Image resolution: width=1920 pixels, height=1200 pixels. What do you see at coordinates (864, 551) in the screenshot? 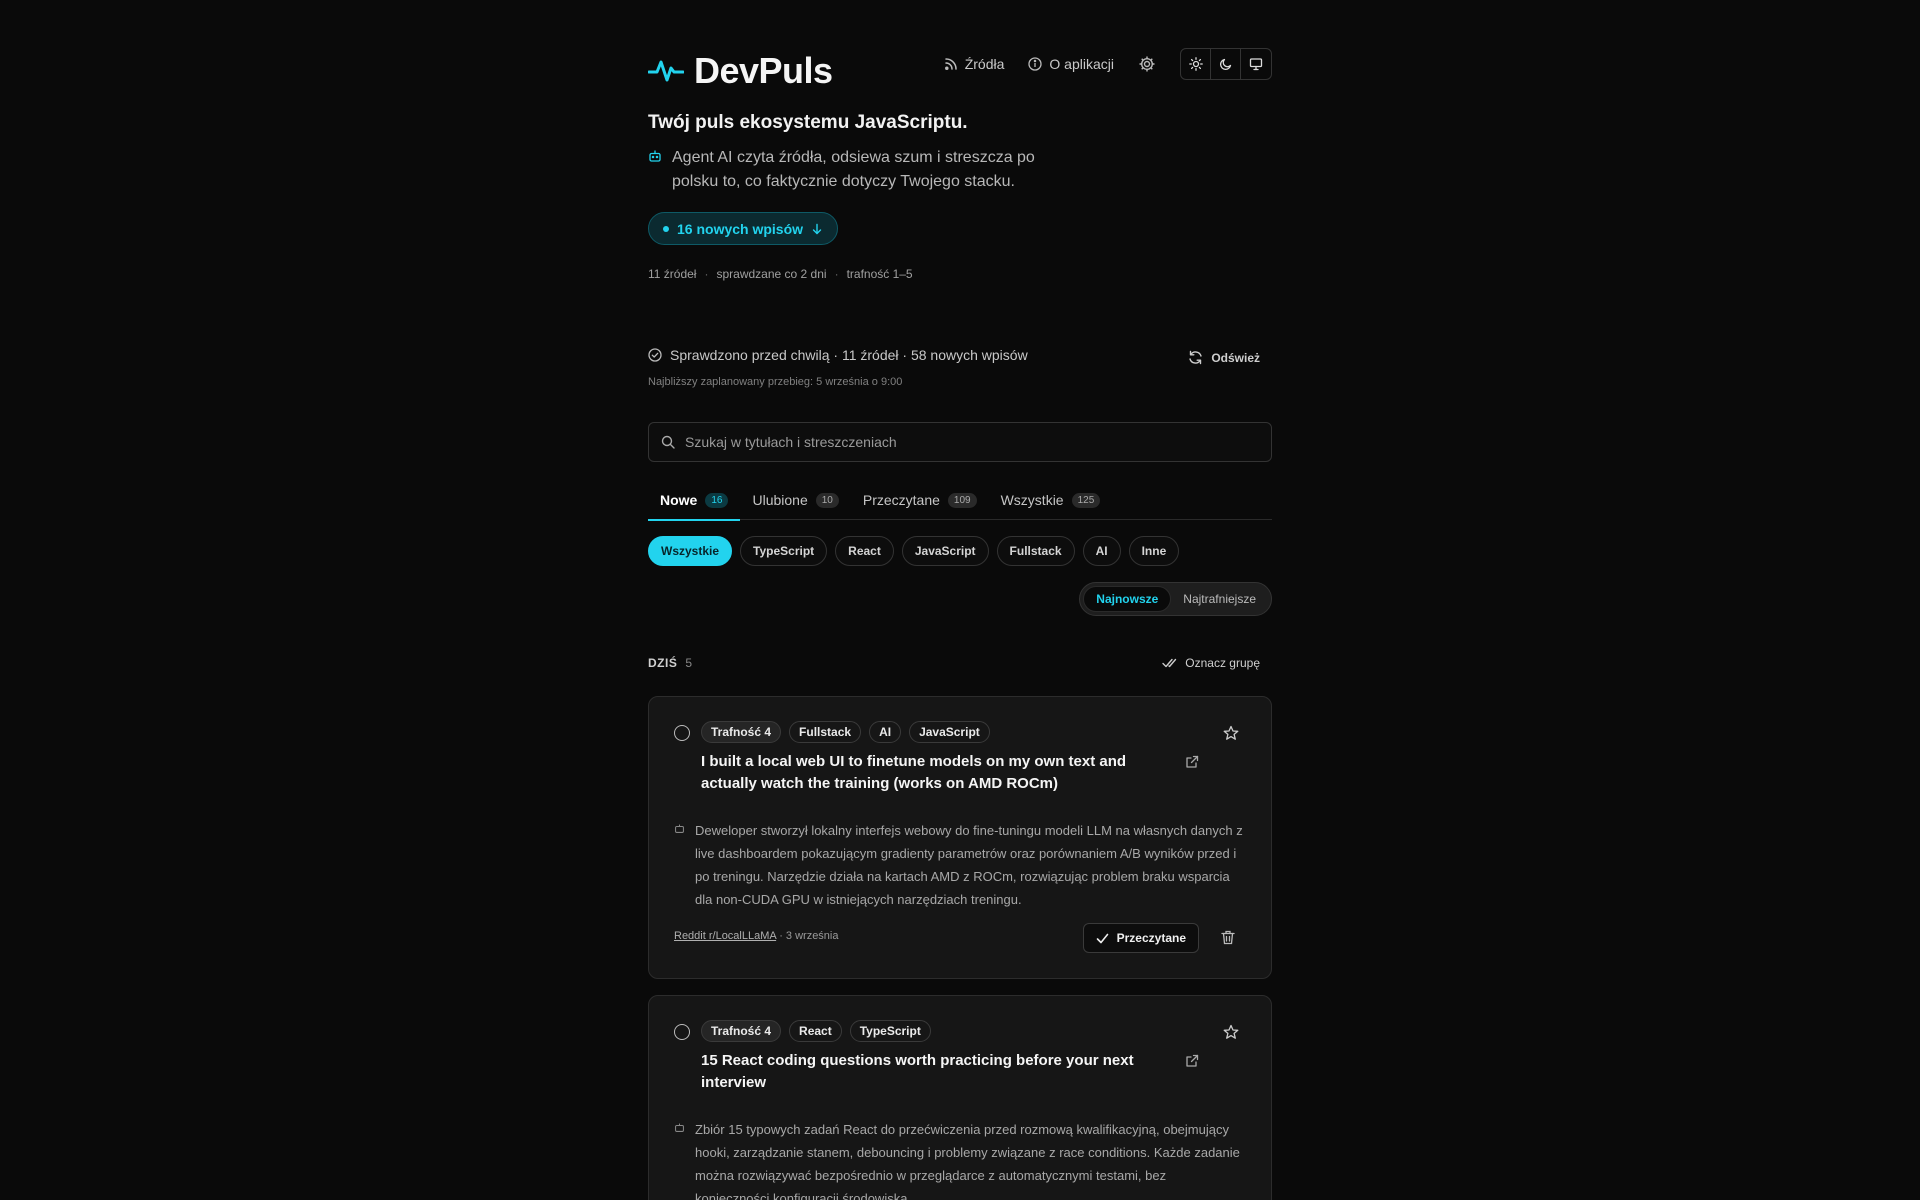
I see `chip-react: React` at bounding box center [864, 551].